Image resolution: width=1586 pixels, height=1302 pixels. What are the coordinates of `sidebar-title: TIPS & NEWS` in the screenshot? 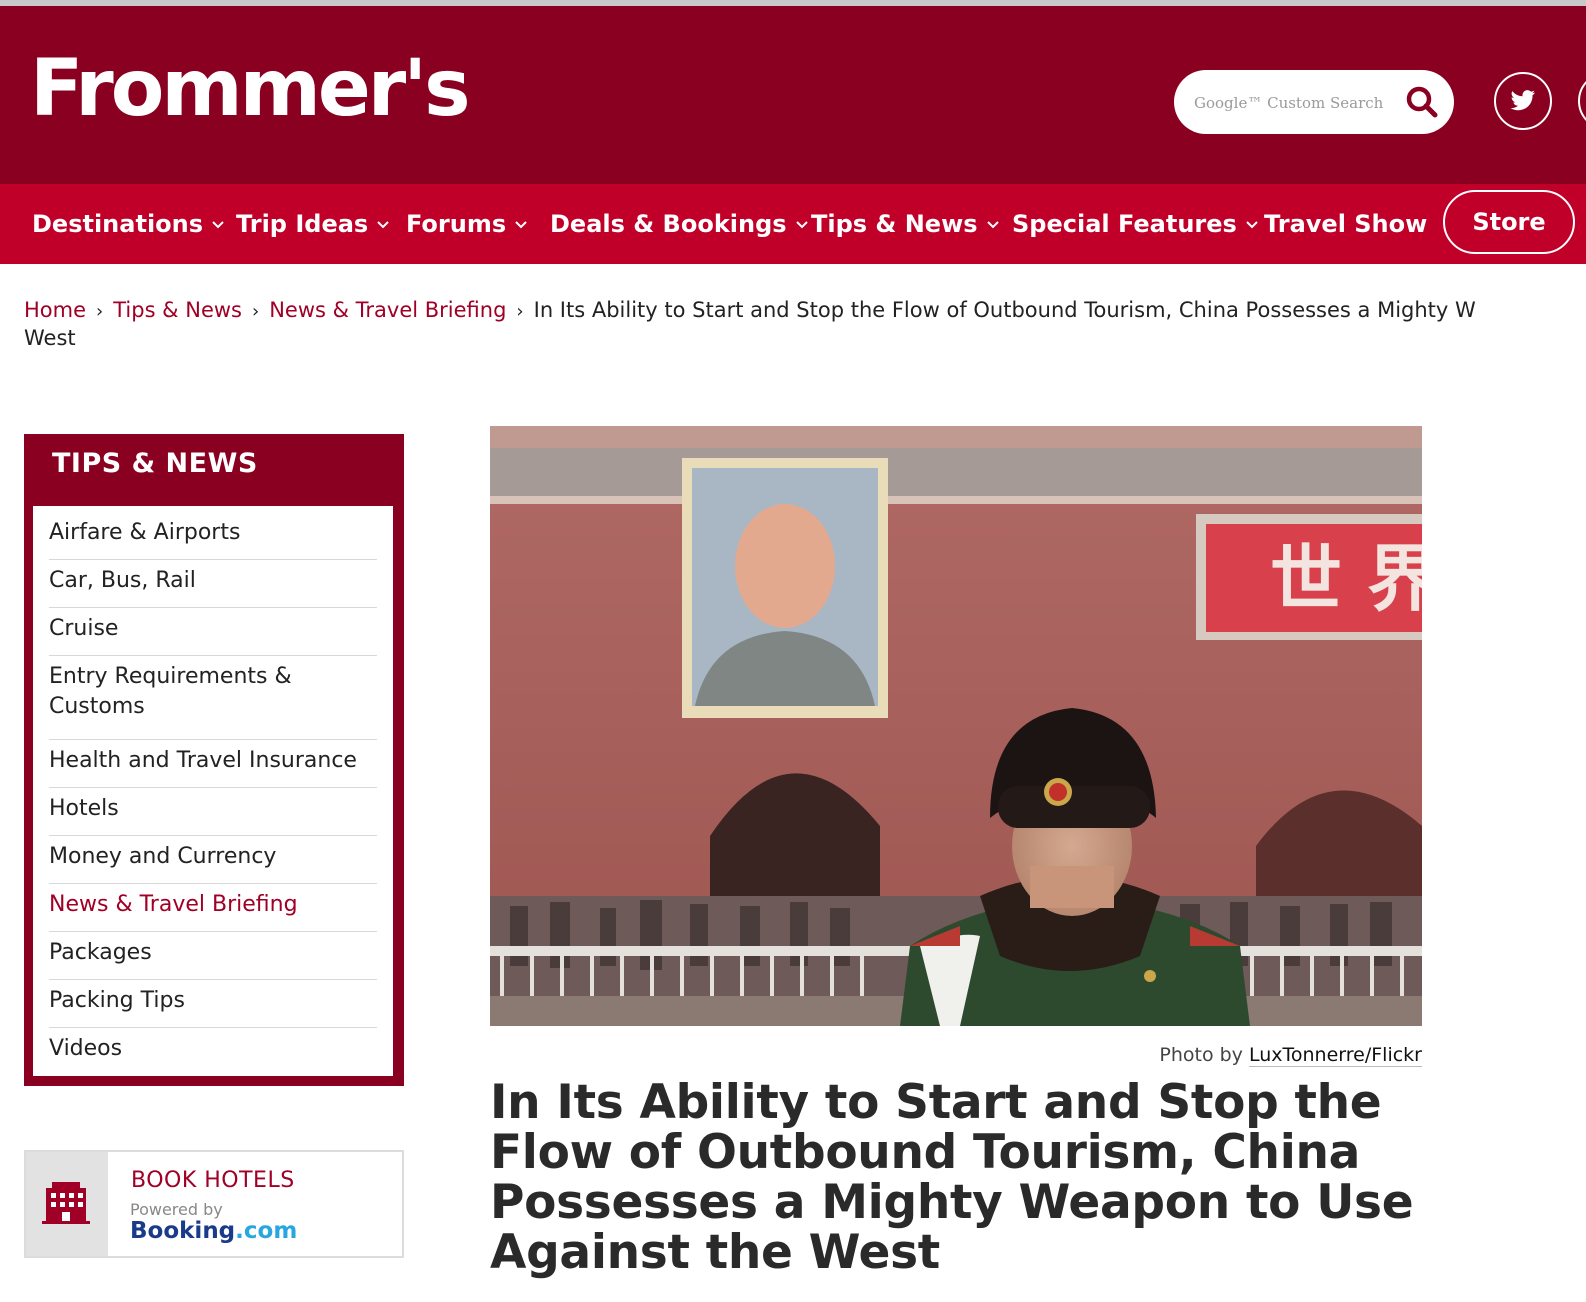 It's located at (155, 463).